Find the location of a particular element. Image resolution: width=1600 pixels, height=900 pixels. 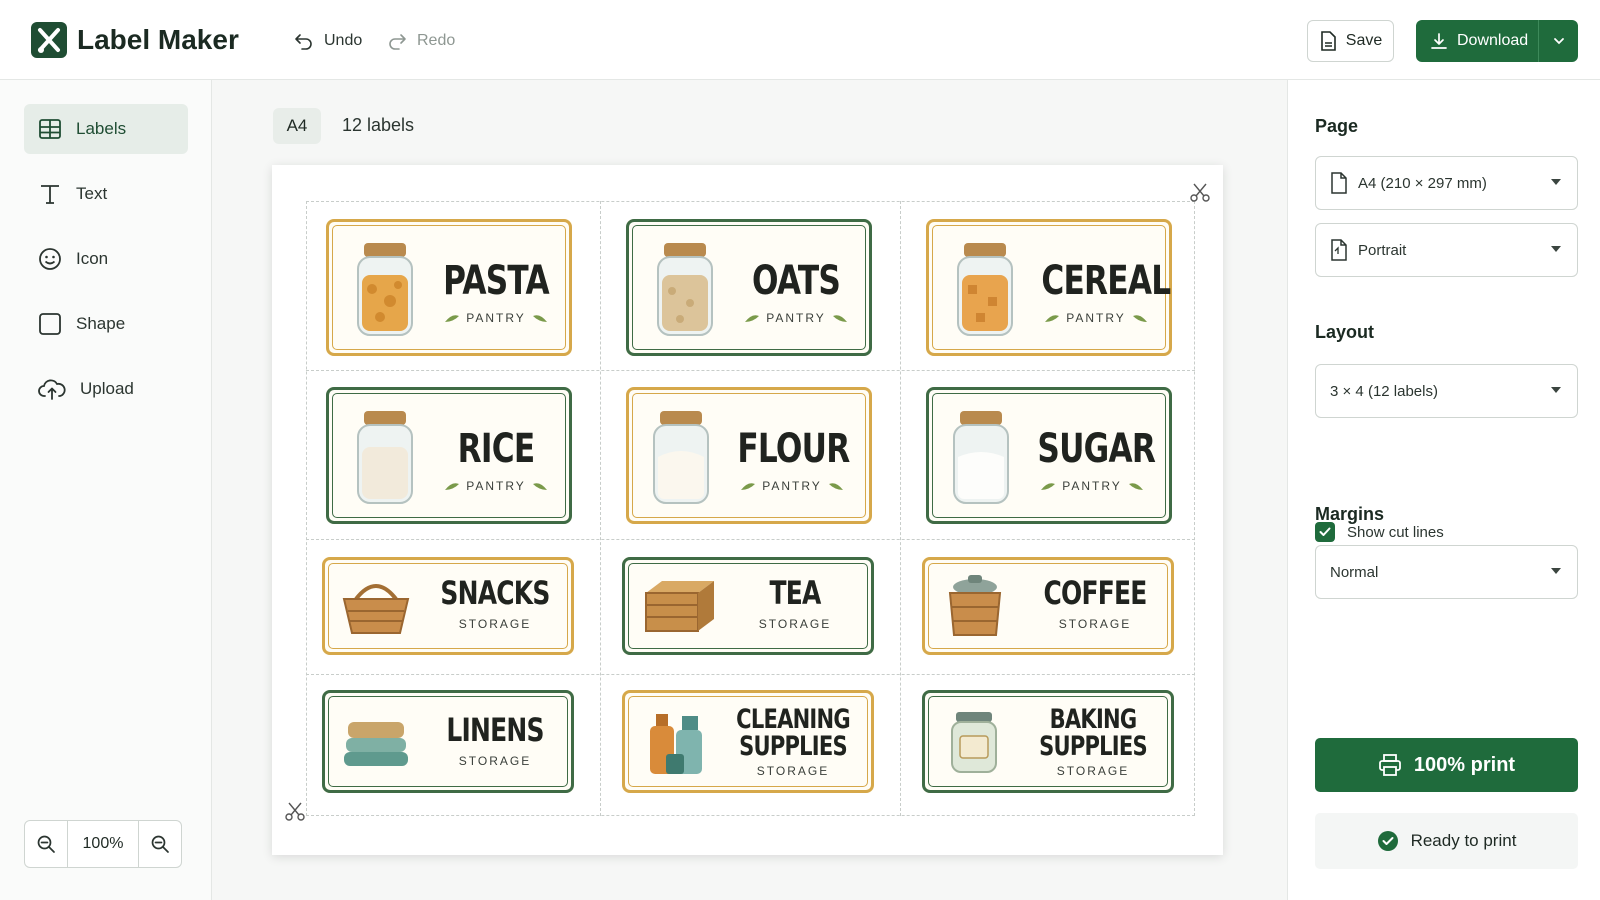

label-pasta: PASTA PANTRY is located at coordinates (449, 287).